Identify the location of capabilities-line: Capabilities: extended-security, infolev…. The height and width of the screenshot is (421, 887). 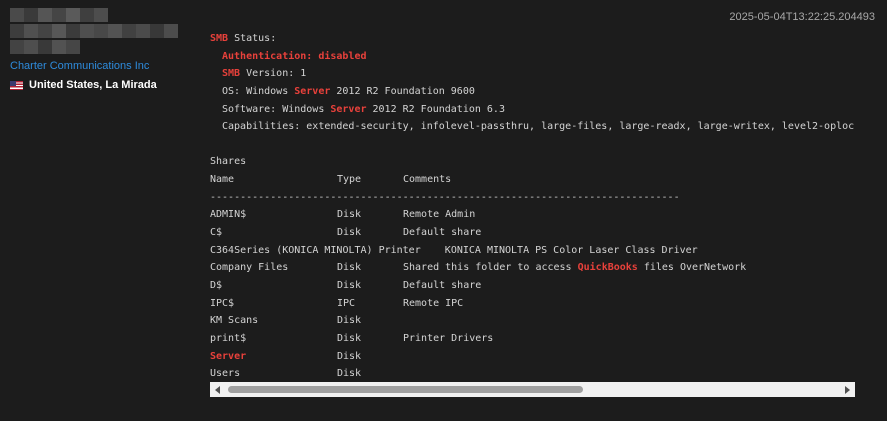
(538, 127).